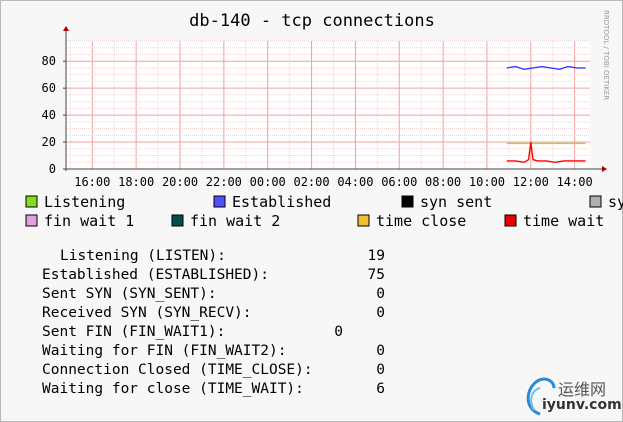 Image resolution: width=623 pixels, height=422 pixels. I want to click on x-tick-label: 02:00, so click(311, 182).